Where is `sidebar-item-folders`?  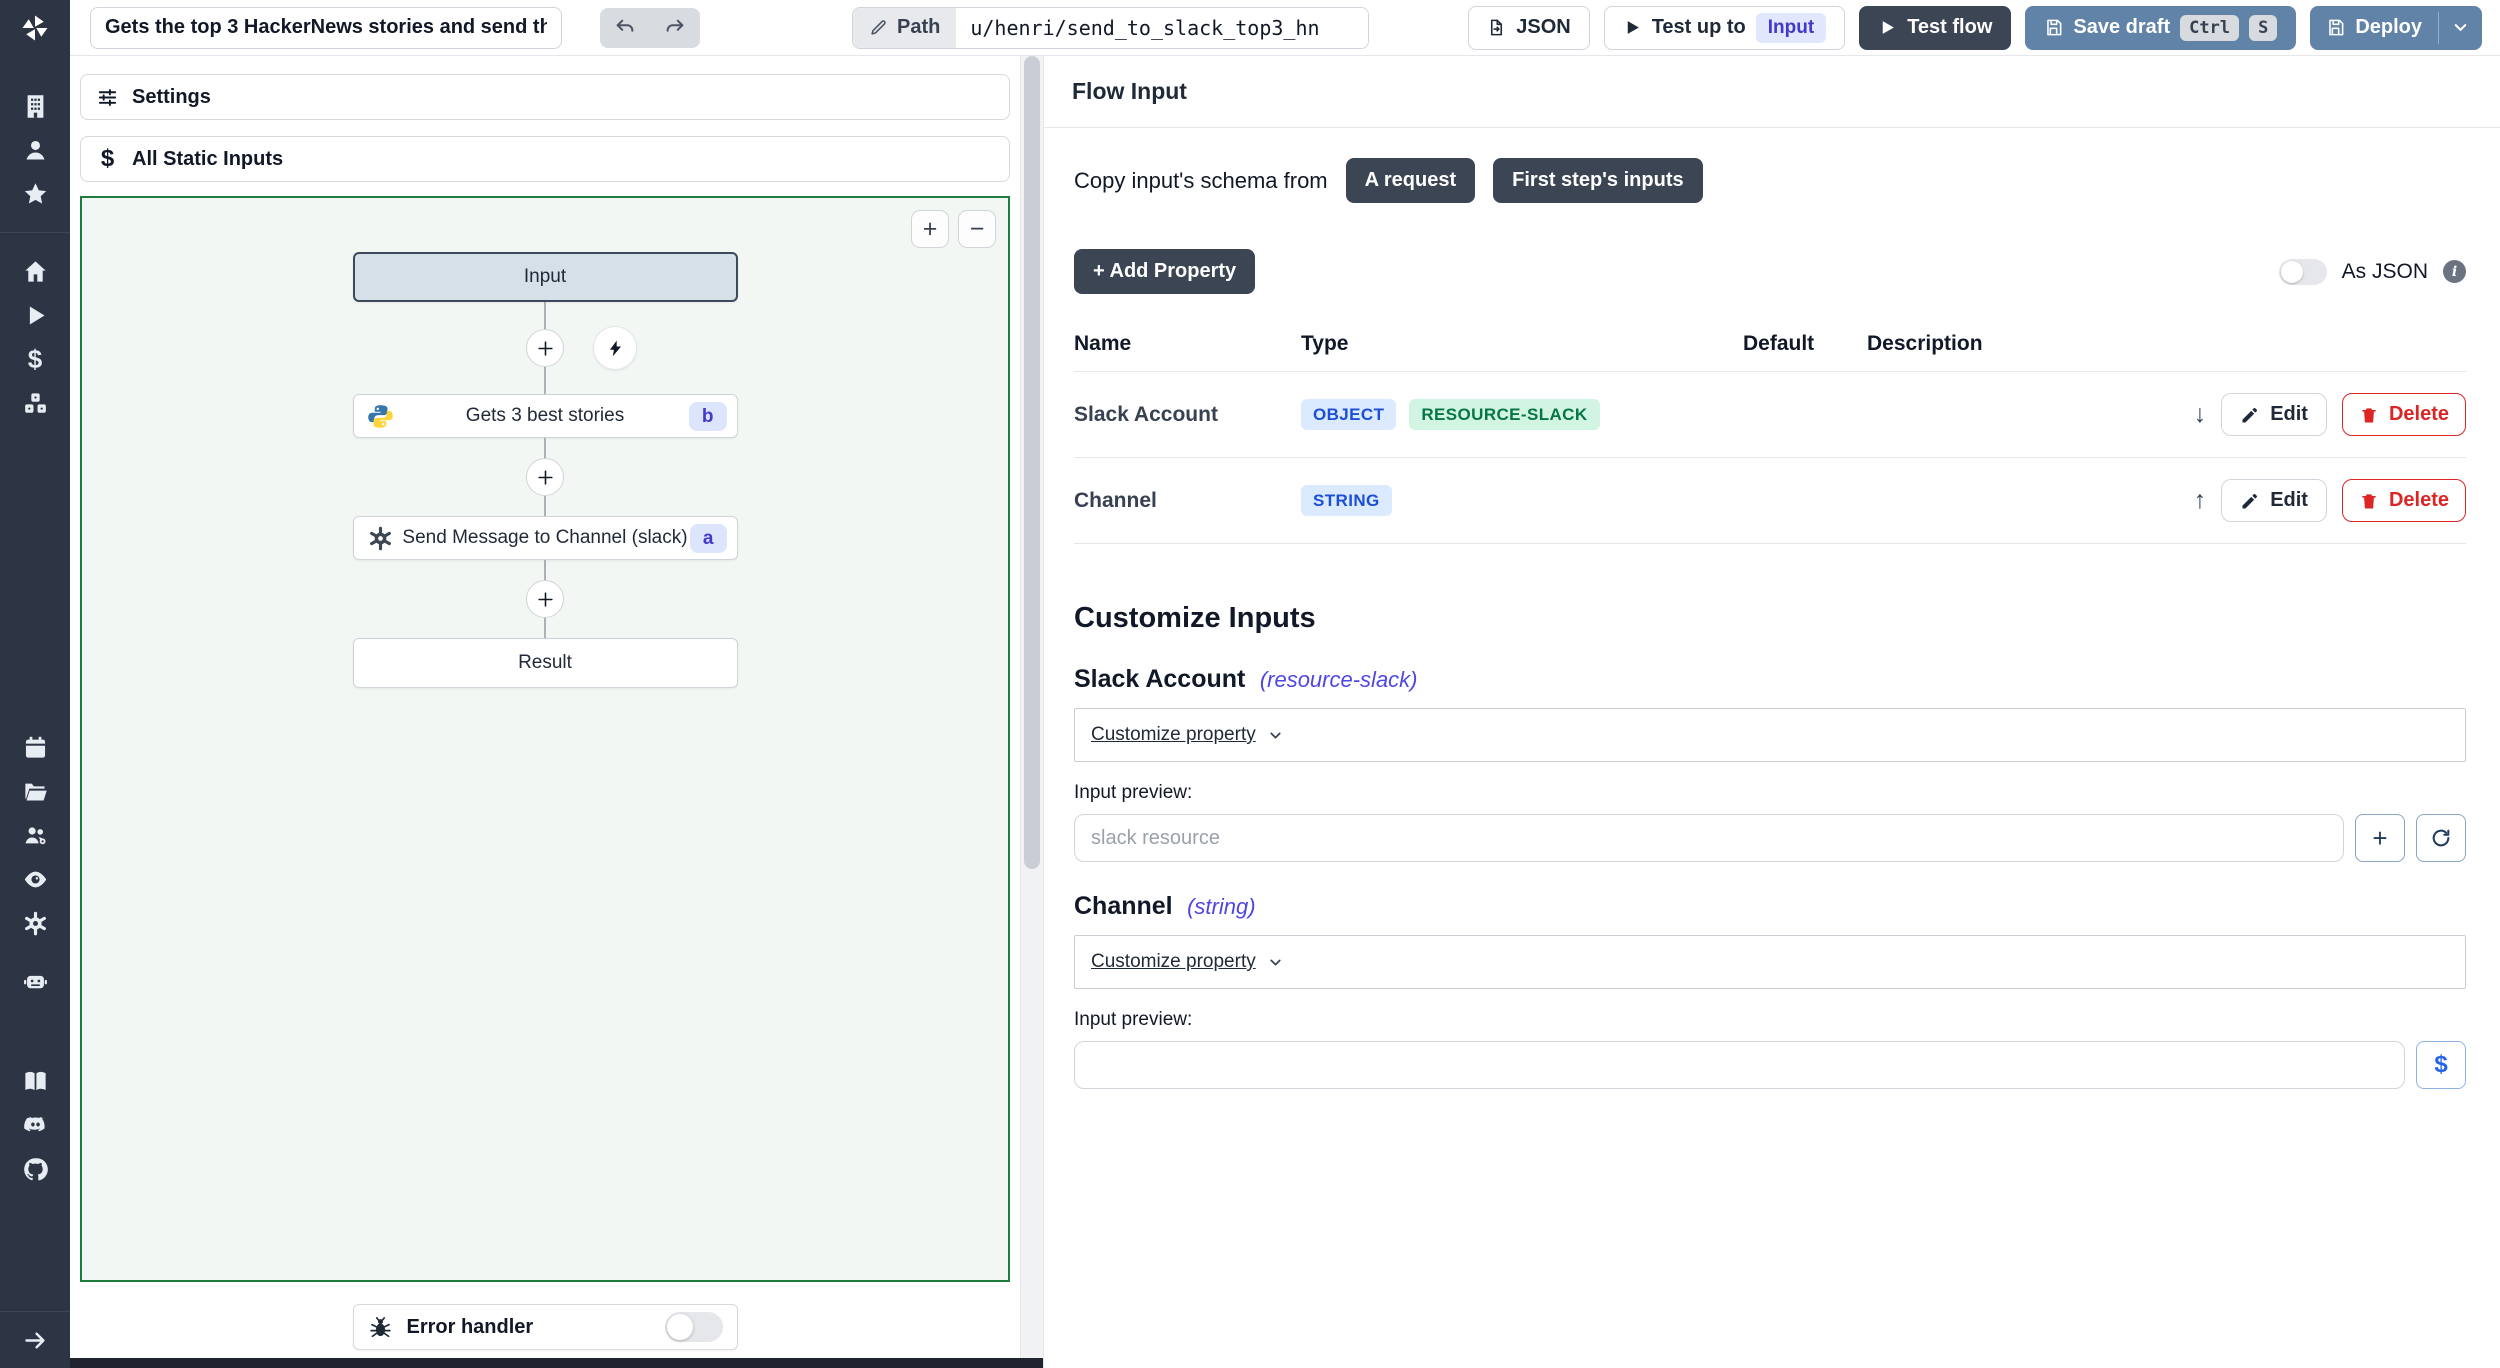 sidebar-item-folders is located at coordinates (35, 791).